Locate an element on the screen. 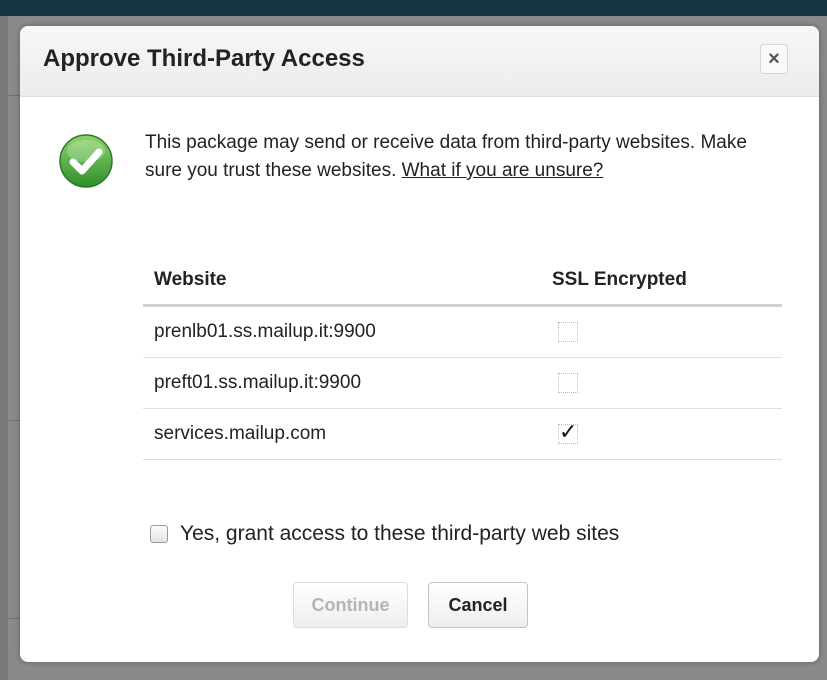  table-row: preft01.ss.mailup.it:9900 is located at coordinates (462, 383).